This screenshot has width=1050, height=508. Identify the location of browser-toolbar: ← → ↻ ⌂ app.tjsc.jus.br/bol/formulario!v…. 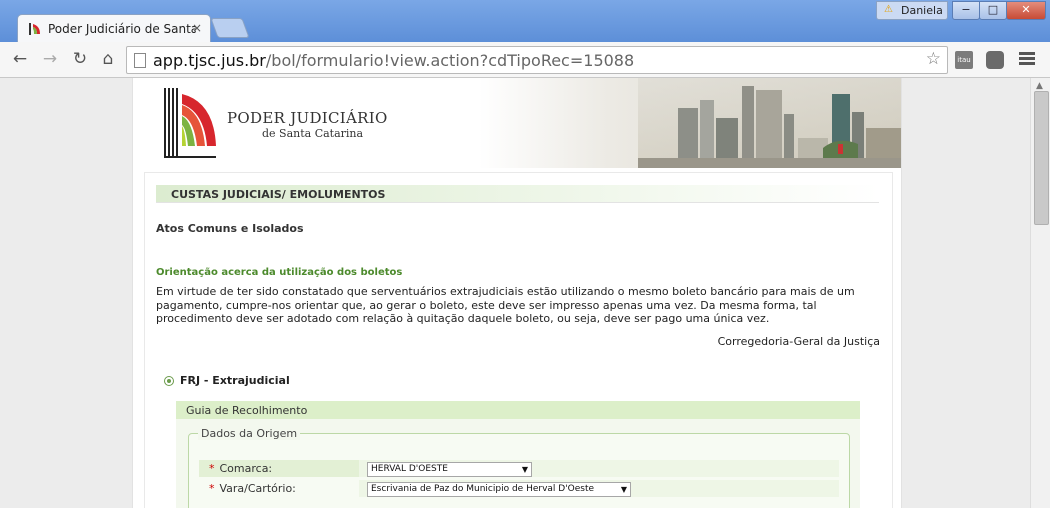
(525, 60).